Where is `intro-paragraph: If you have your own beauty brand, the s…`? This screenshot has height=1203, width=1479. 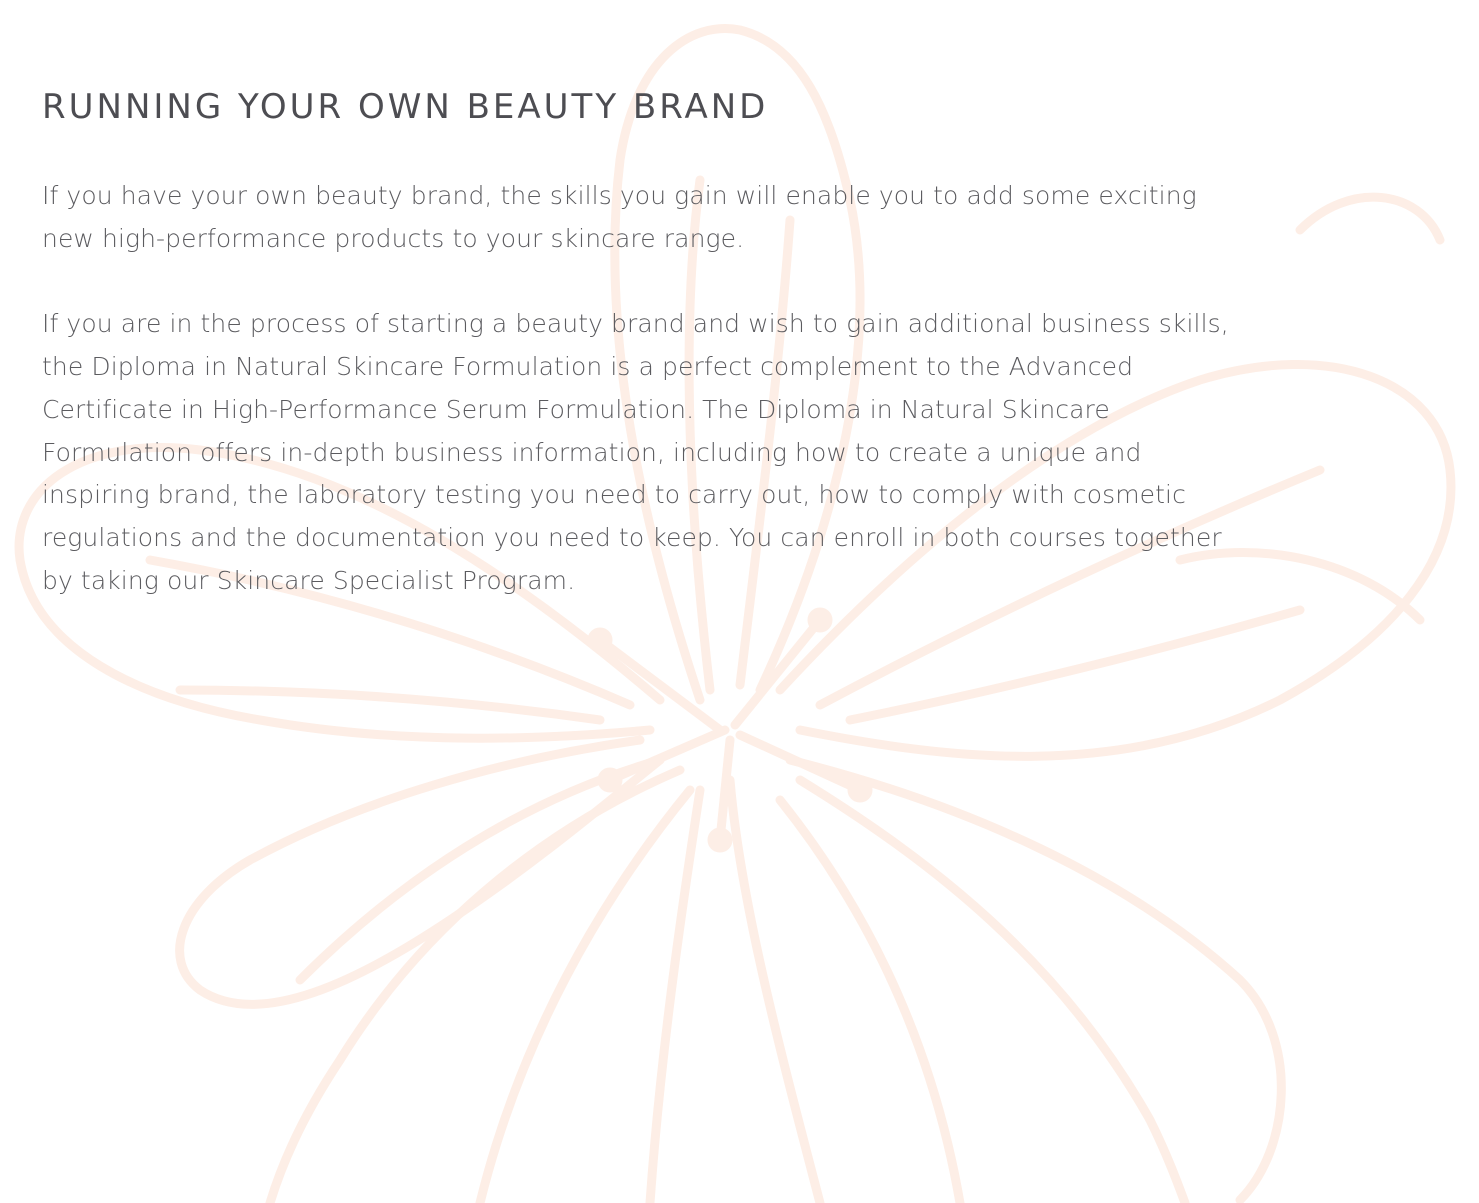
intro-paragraph: If you have your own beauty brand, the s… is located at coordinates (619, 217).